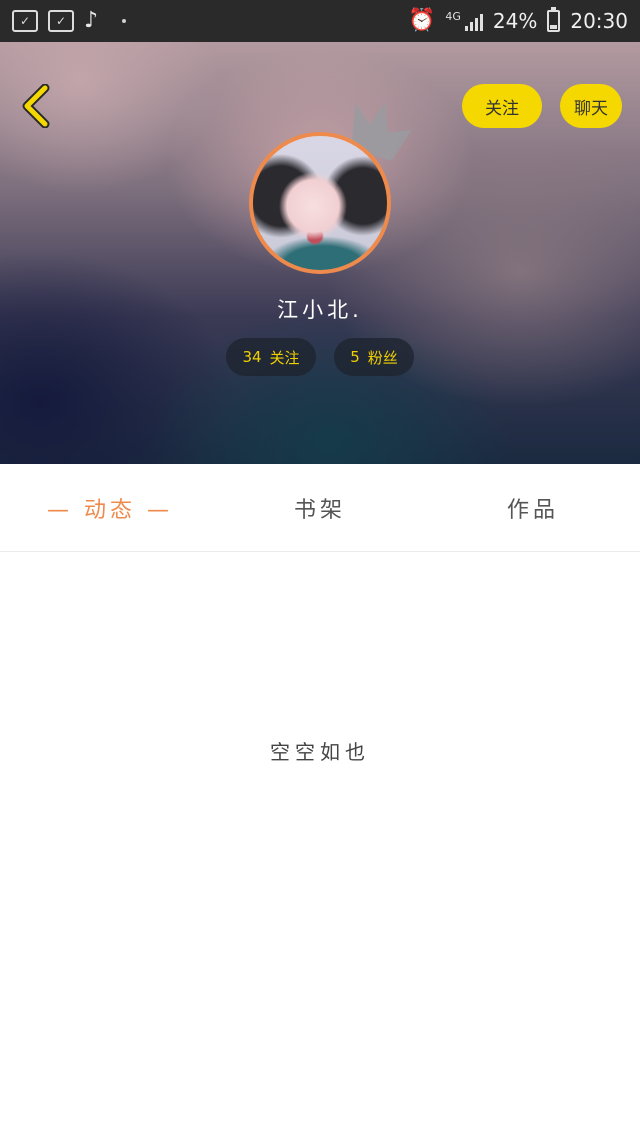 This screenshot has width=640, height=1138. What do you see at coordinates (591, 106) in the screenshot?
I see `chat-button: 聊天` at bounding box center [591, 106].